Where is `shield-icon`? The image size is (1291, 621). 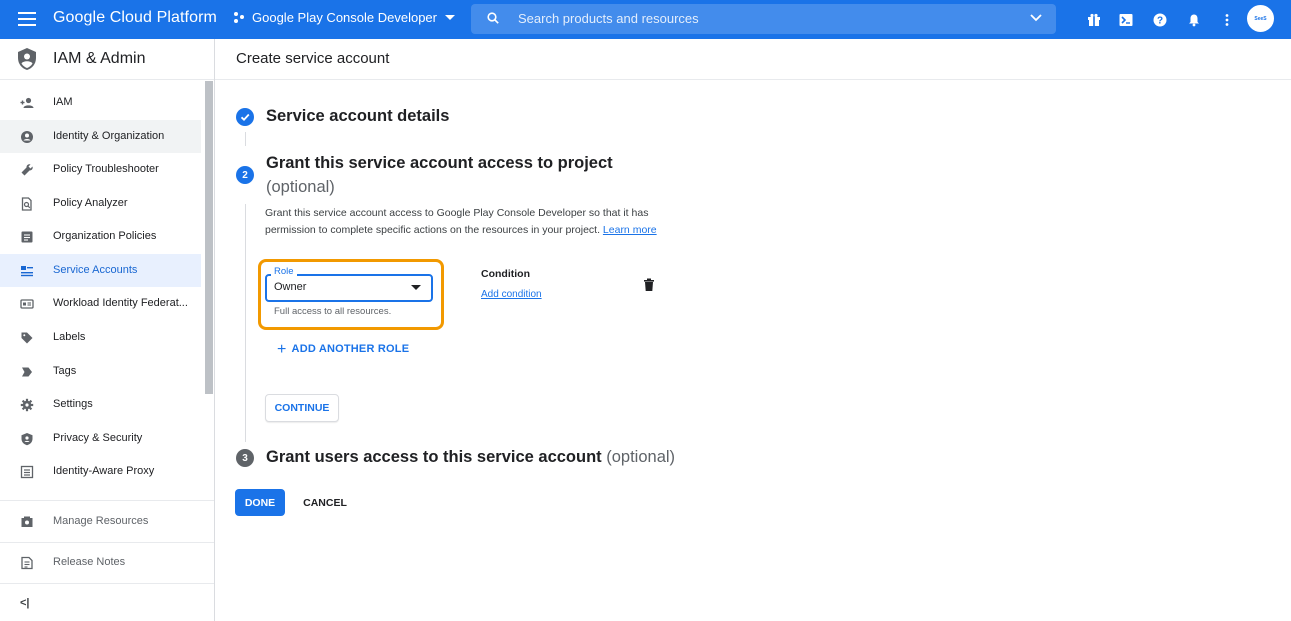
shield-icon is located at coordinates (27, 59).